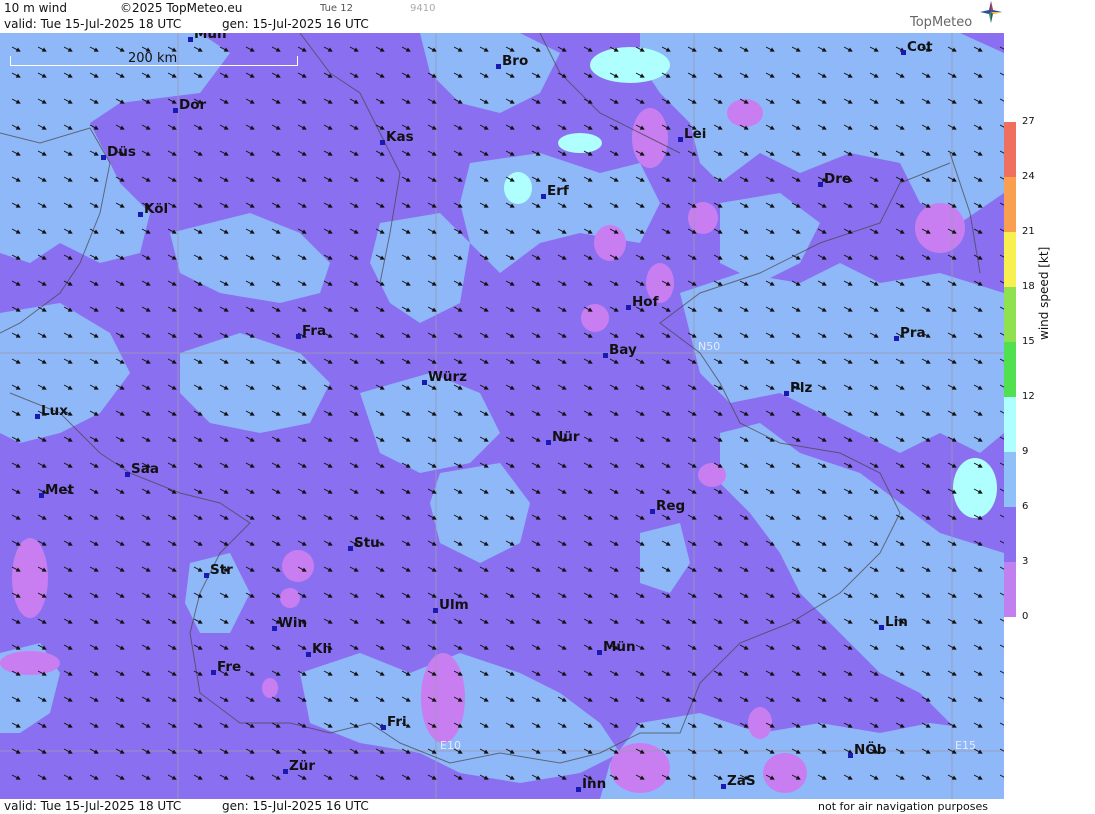  What do you see at coordinates (741, 781) in the screenshot?
I see `city-label: ZaS` at bounding box center [741, 781].